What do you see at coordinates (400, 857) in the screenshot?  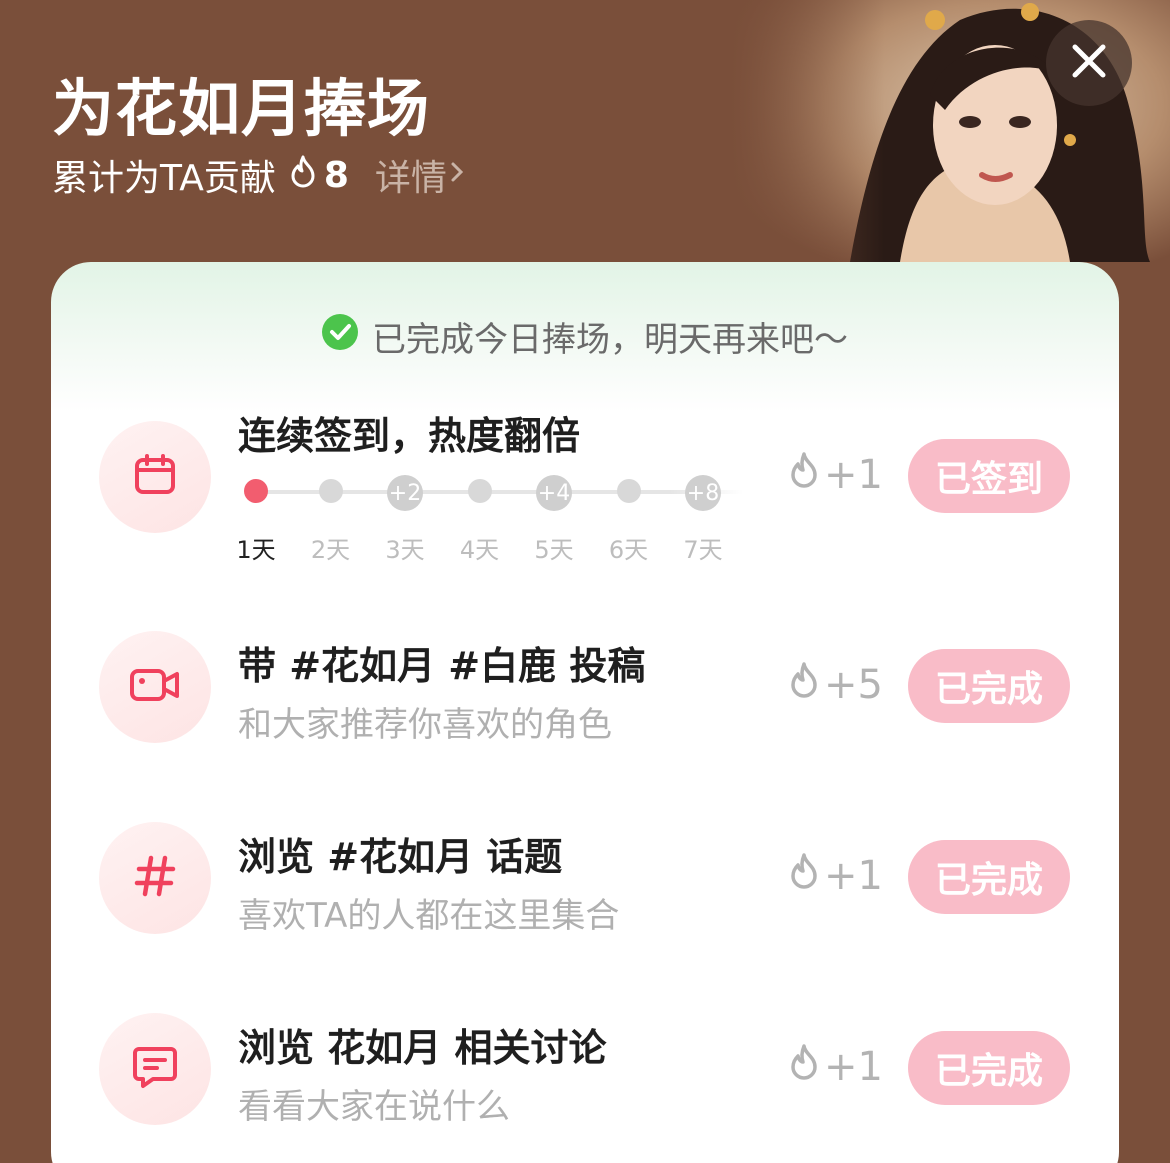 I see `task-title: 浏览 #花如月 话题` at bounding box center [400, 857].